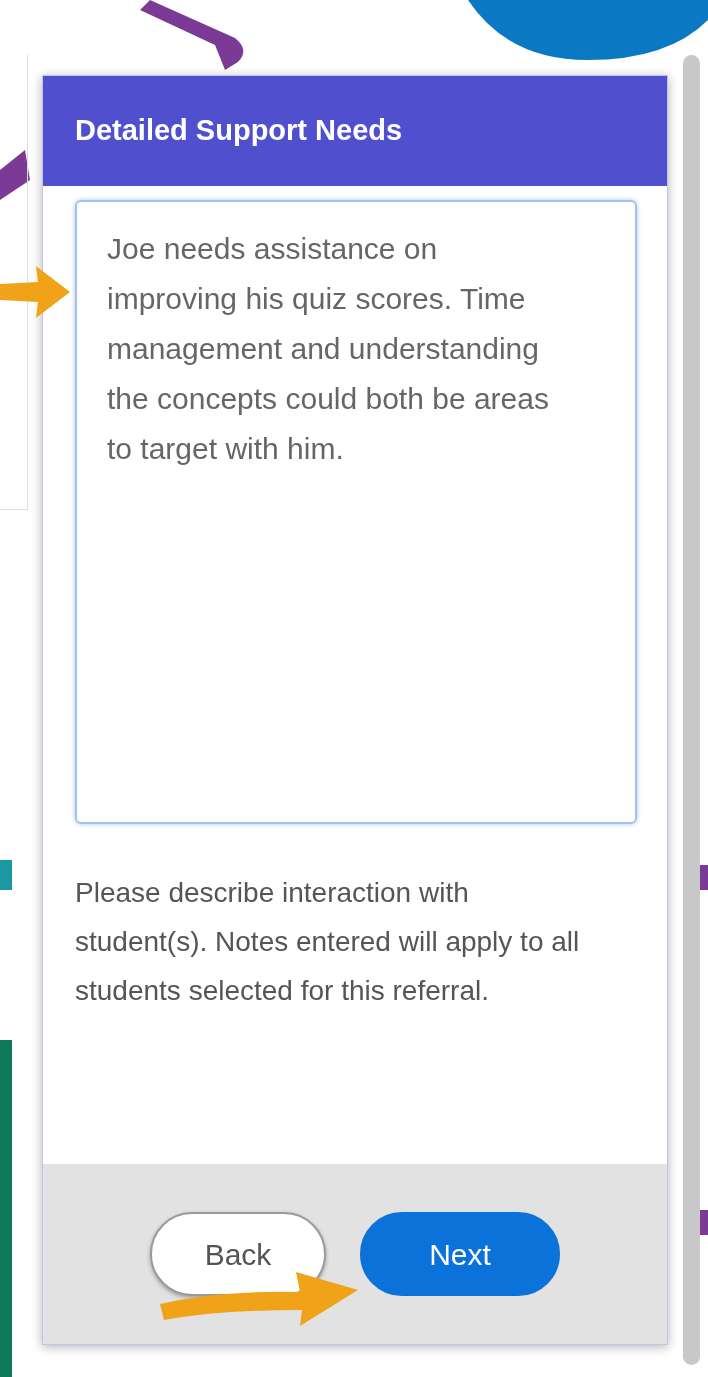 Image resolution: width=708 pixels, height=1377 pixels. What do you see at coordinates (691, 710) in the screenshot?
I see `scrollbar` at bounding box center [691, 710].